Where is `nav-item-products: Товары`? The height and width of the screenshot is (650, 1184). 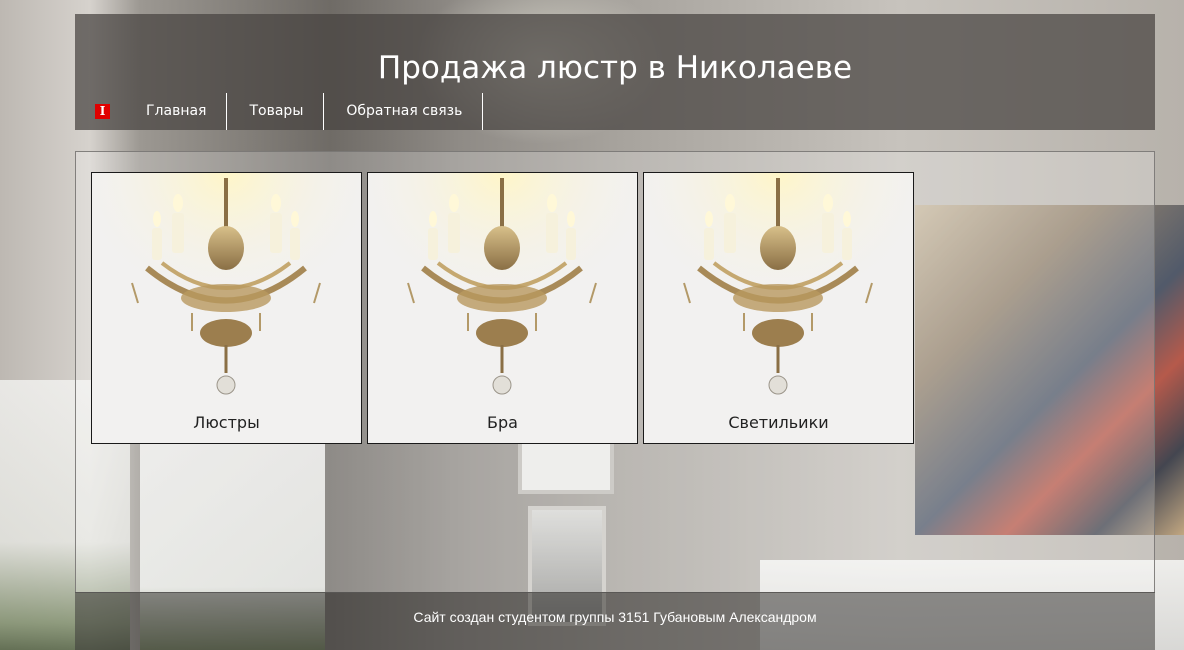
nav-item-products: Товары is located at coordinates (276, 111).